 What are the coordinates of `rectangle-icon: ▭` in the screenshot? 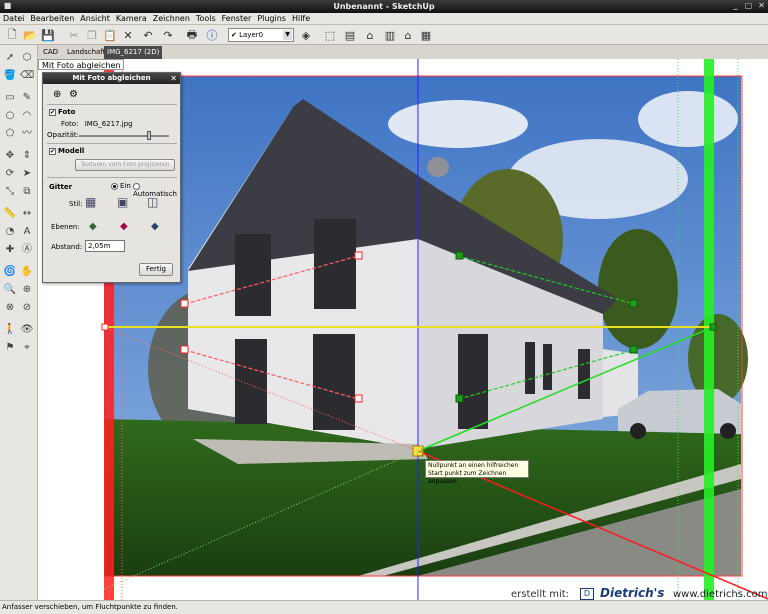 It's located at (10, 98).